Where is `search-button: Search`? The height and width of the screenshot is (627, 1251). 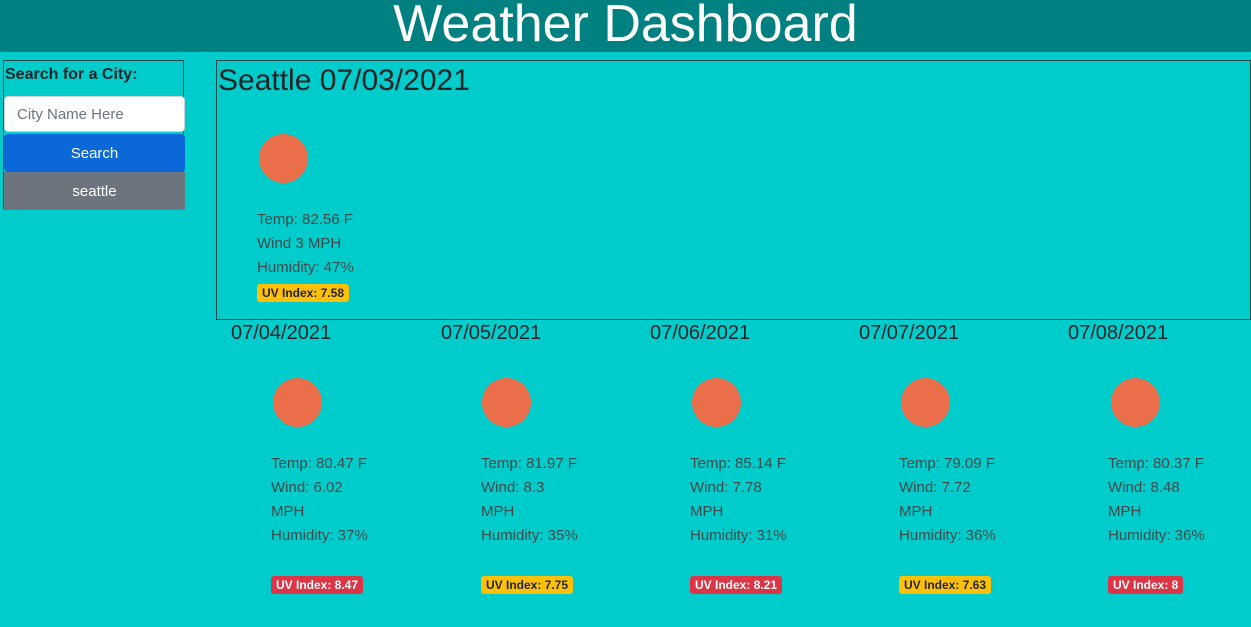 search-button: Search is located at coordinates (94, 153).